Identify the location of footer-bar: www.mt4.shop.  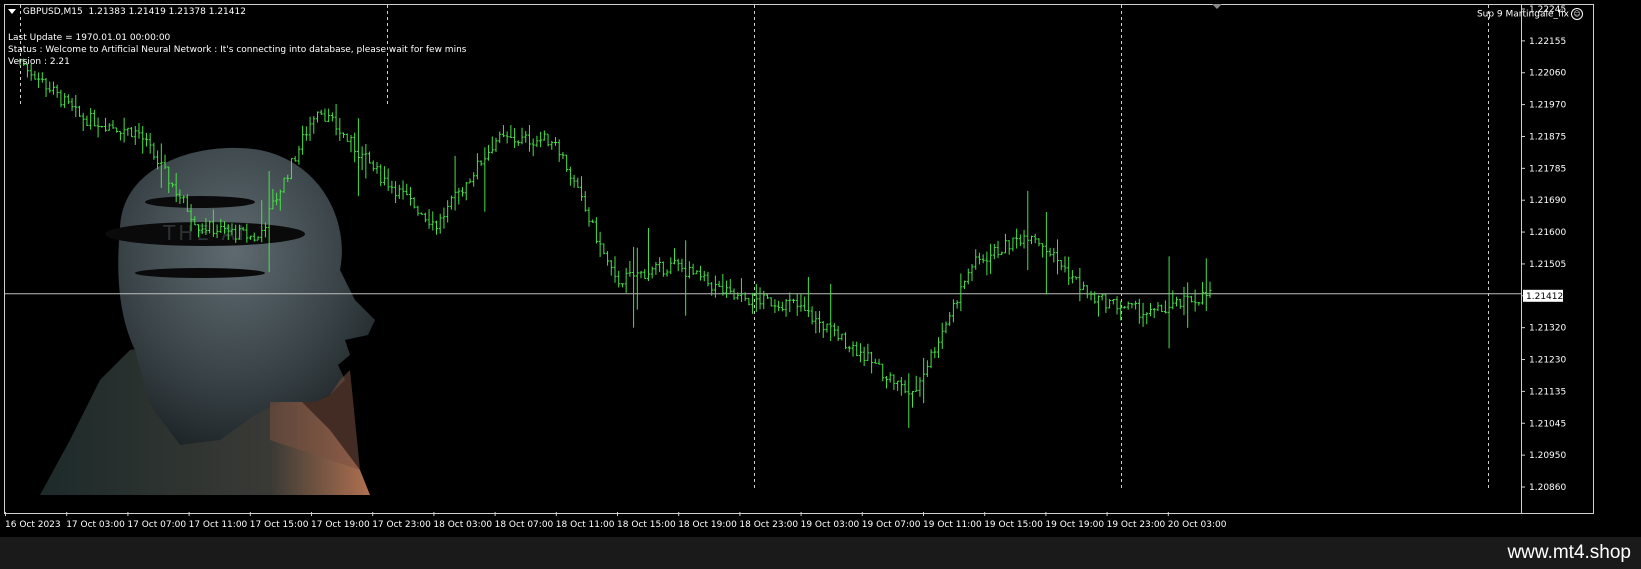
(820, 553).